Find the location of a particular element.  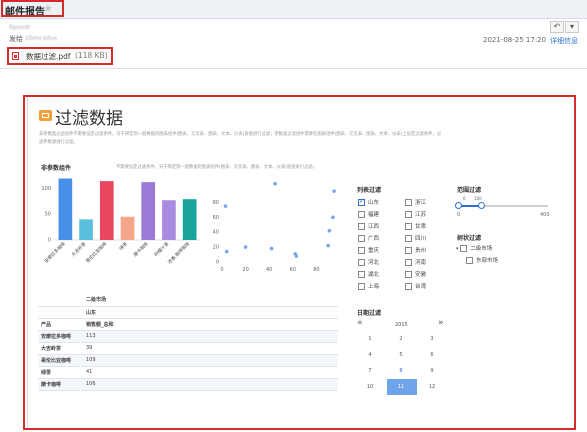

list-filter-label: 浙江 is located at coordinates (421, 203).